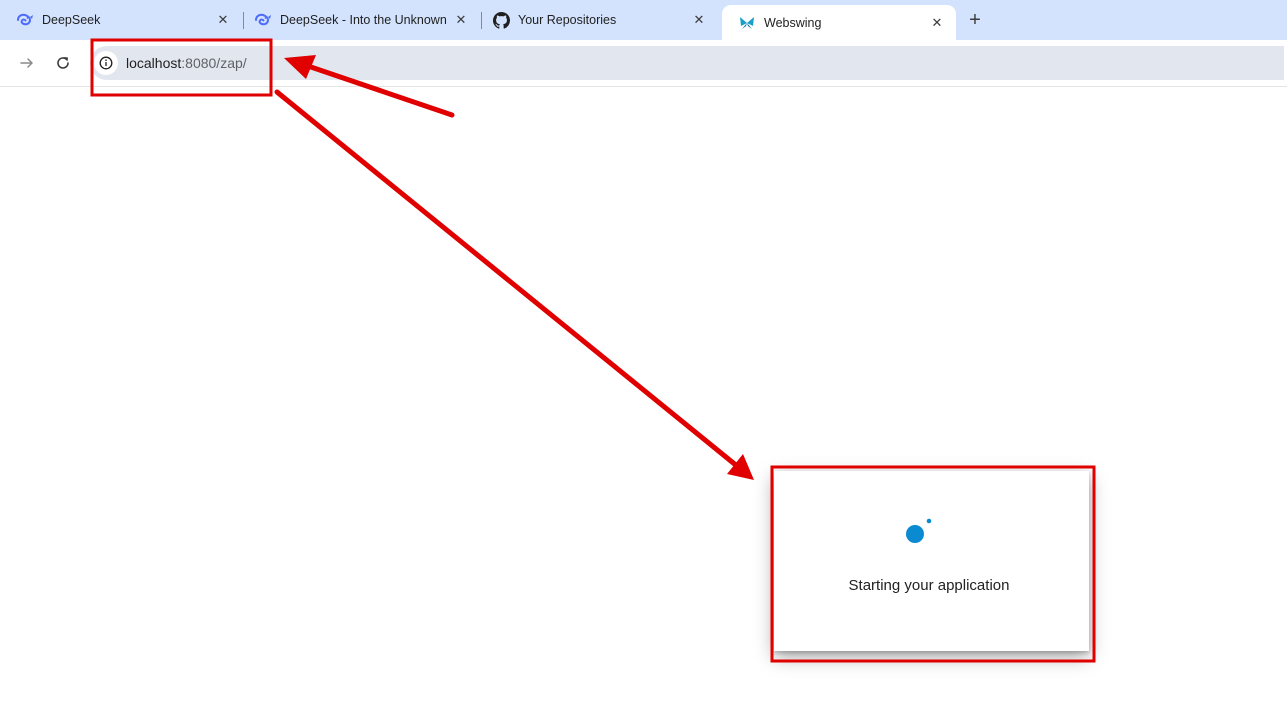  I want to click on new-tab-button: +, so click(975, 20).